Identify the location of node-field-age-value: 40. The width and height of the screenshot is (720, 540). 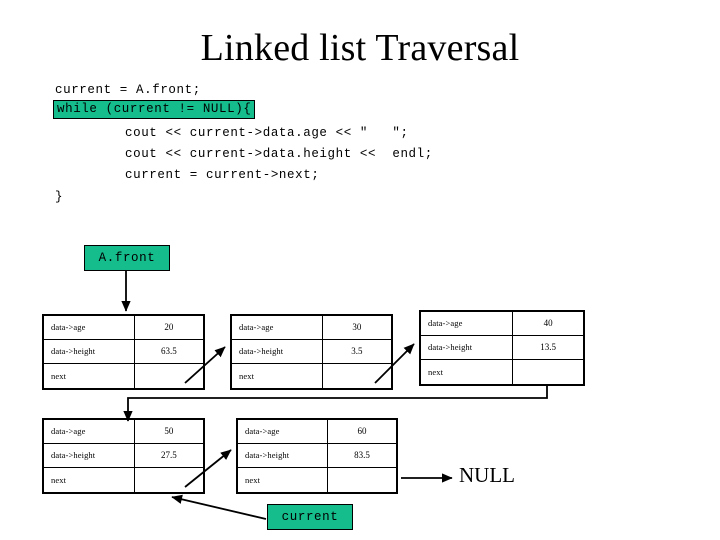
(548, 323).